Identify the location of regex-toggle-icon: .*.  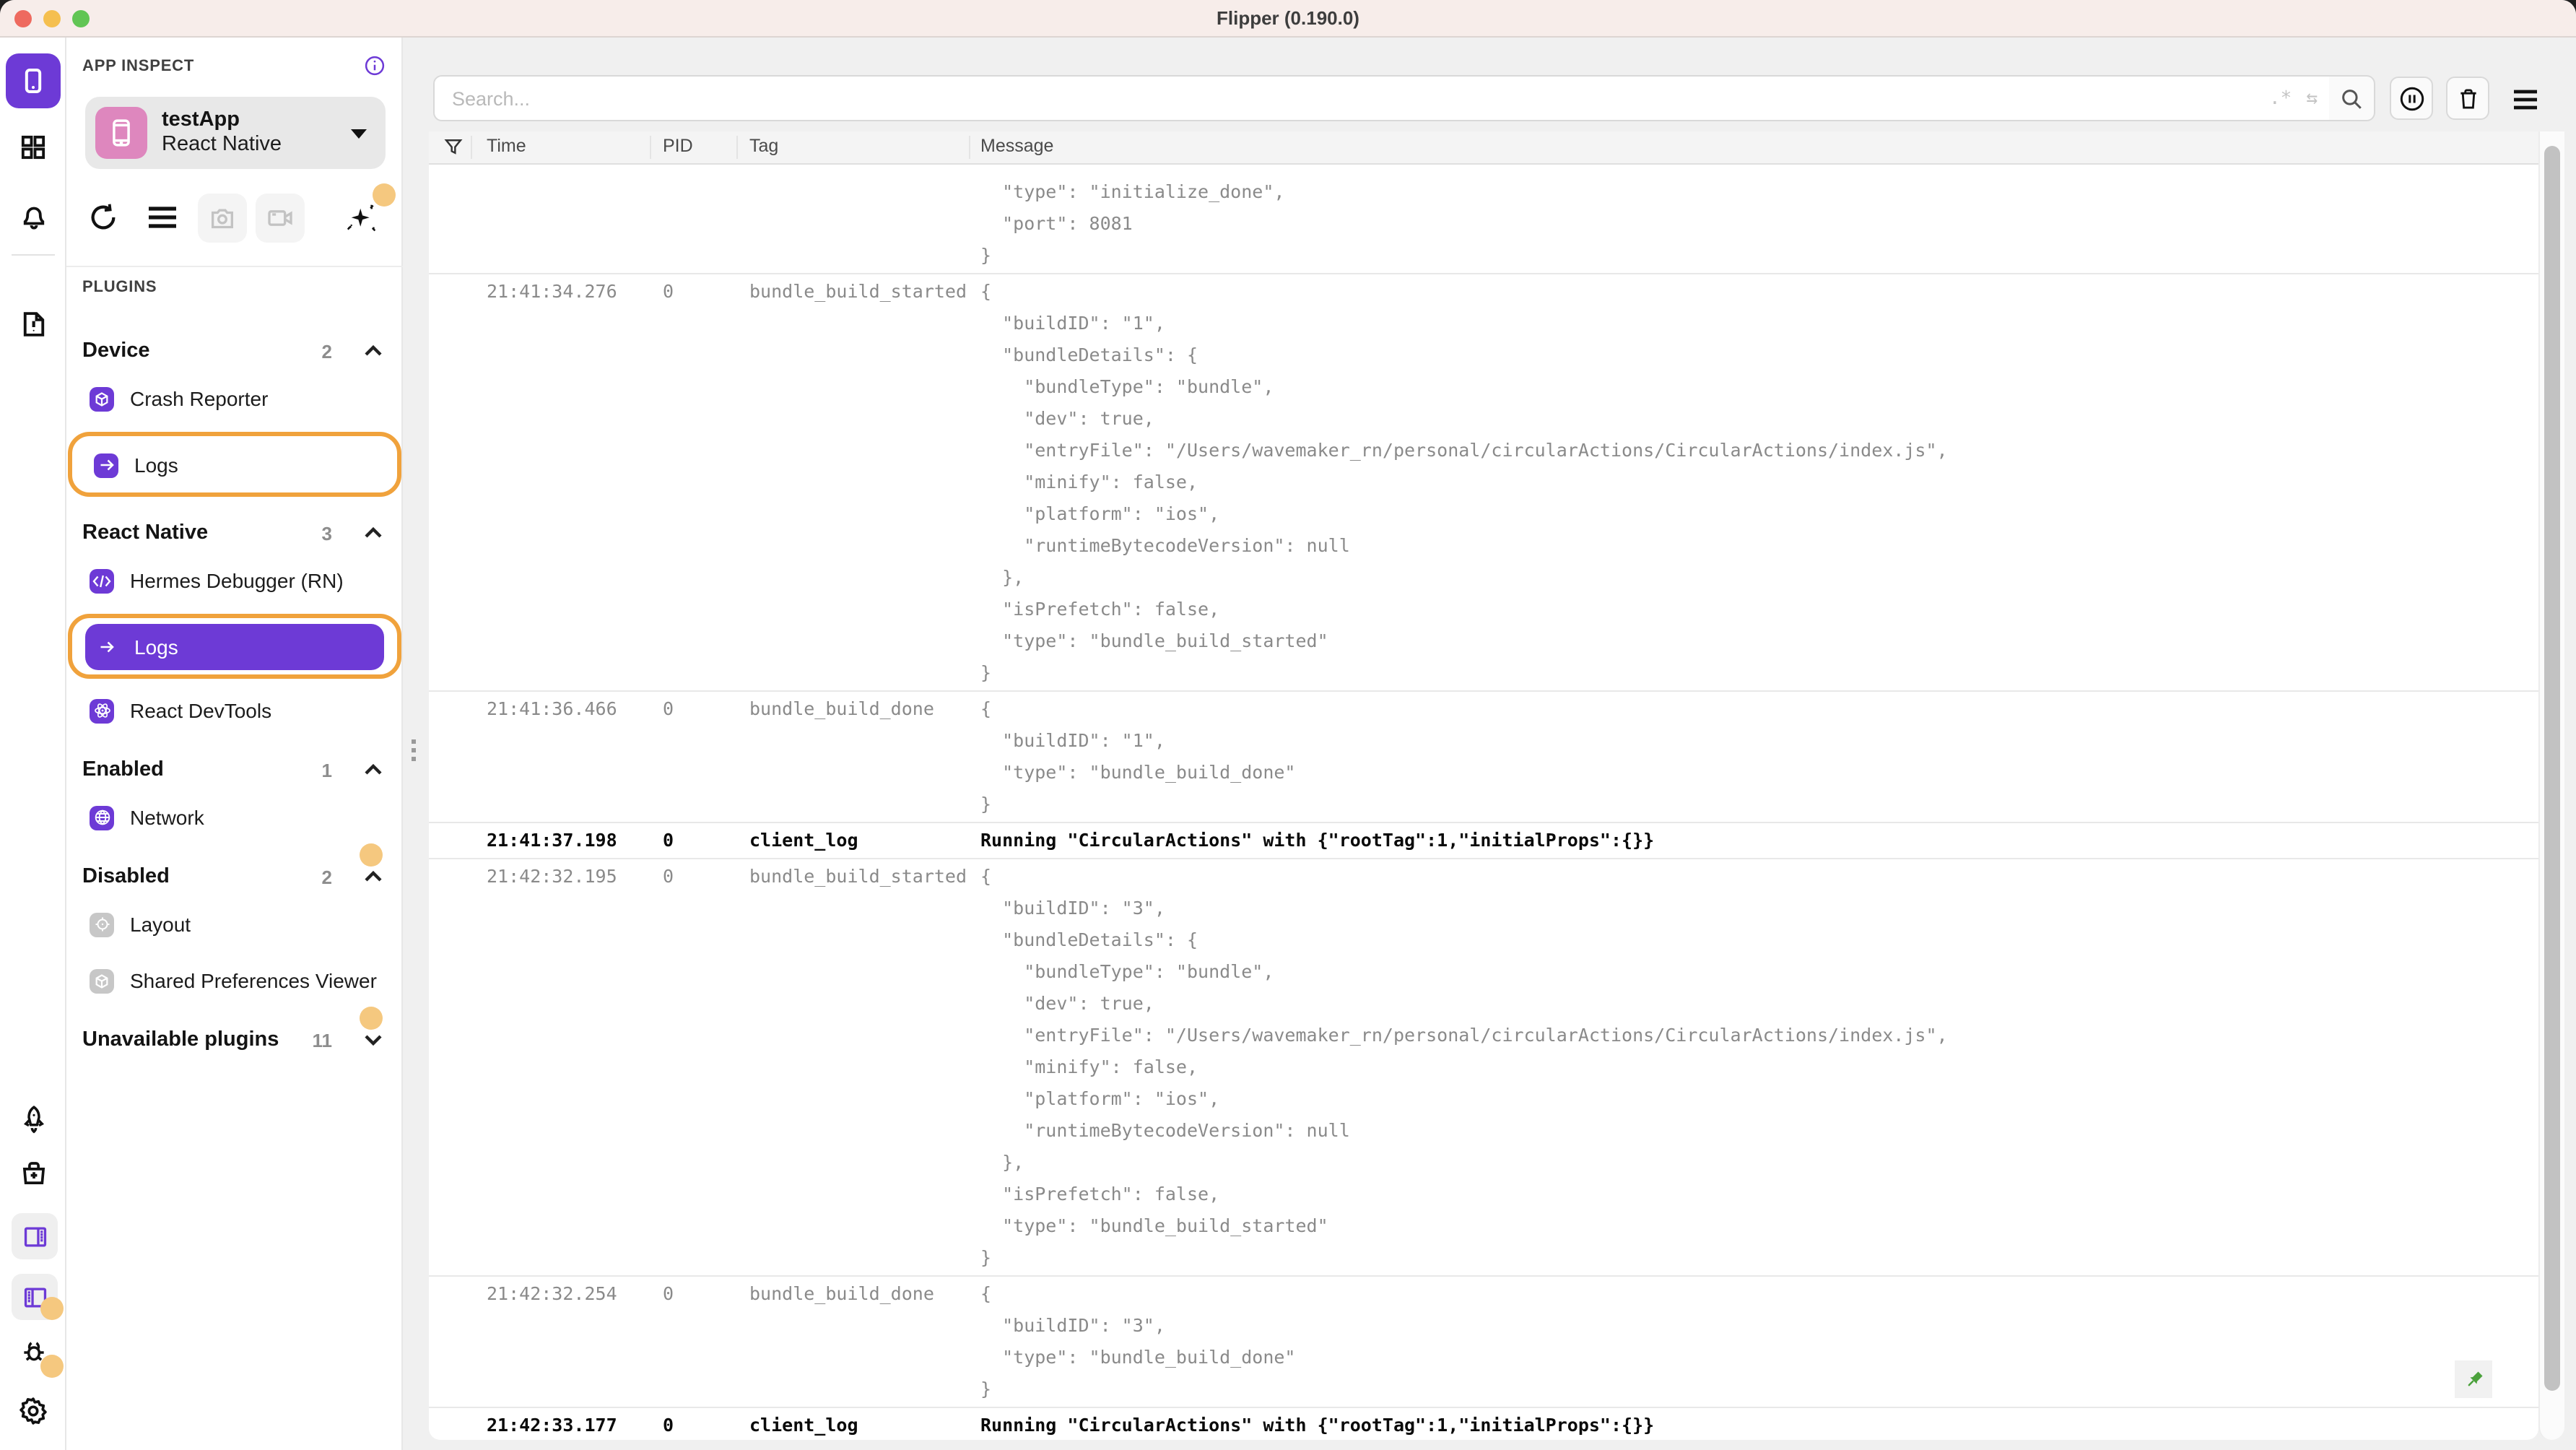
(2280, 98).